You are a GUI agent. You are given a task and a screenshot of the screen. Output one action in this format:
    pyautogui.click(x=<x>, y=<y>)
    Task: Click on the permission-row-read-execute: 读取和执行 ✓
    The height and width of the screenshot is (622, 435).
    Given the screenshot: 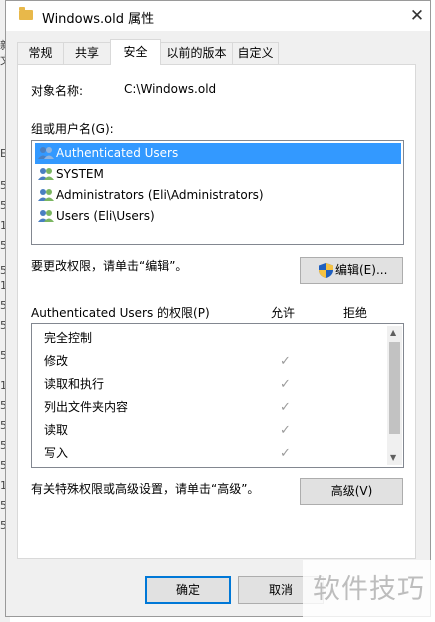 What is the action you would take?
    pyautogui.click(x=204, y=384)
    